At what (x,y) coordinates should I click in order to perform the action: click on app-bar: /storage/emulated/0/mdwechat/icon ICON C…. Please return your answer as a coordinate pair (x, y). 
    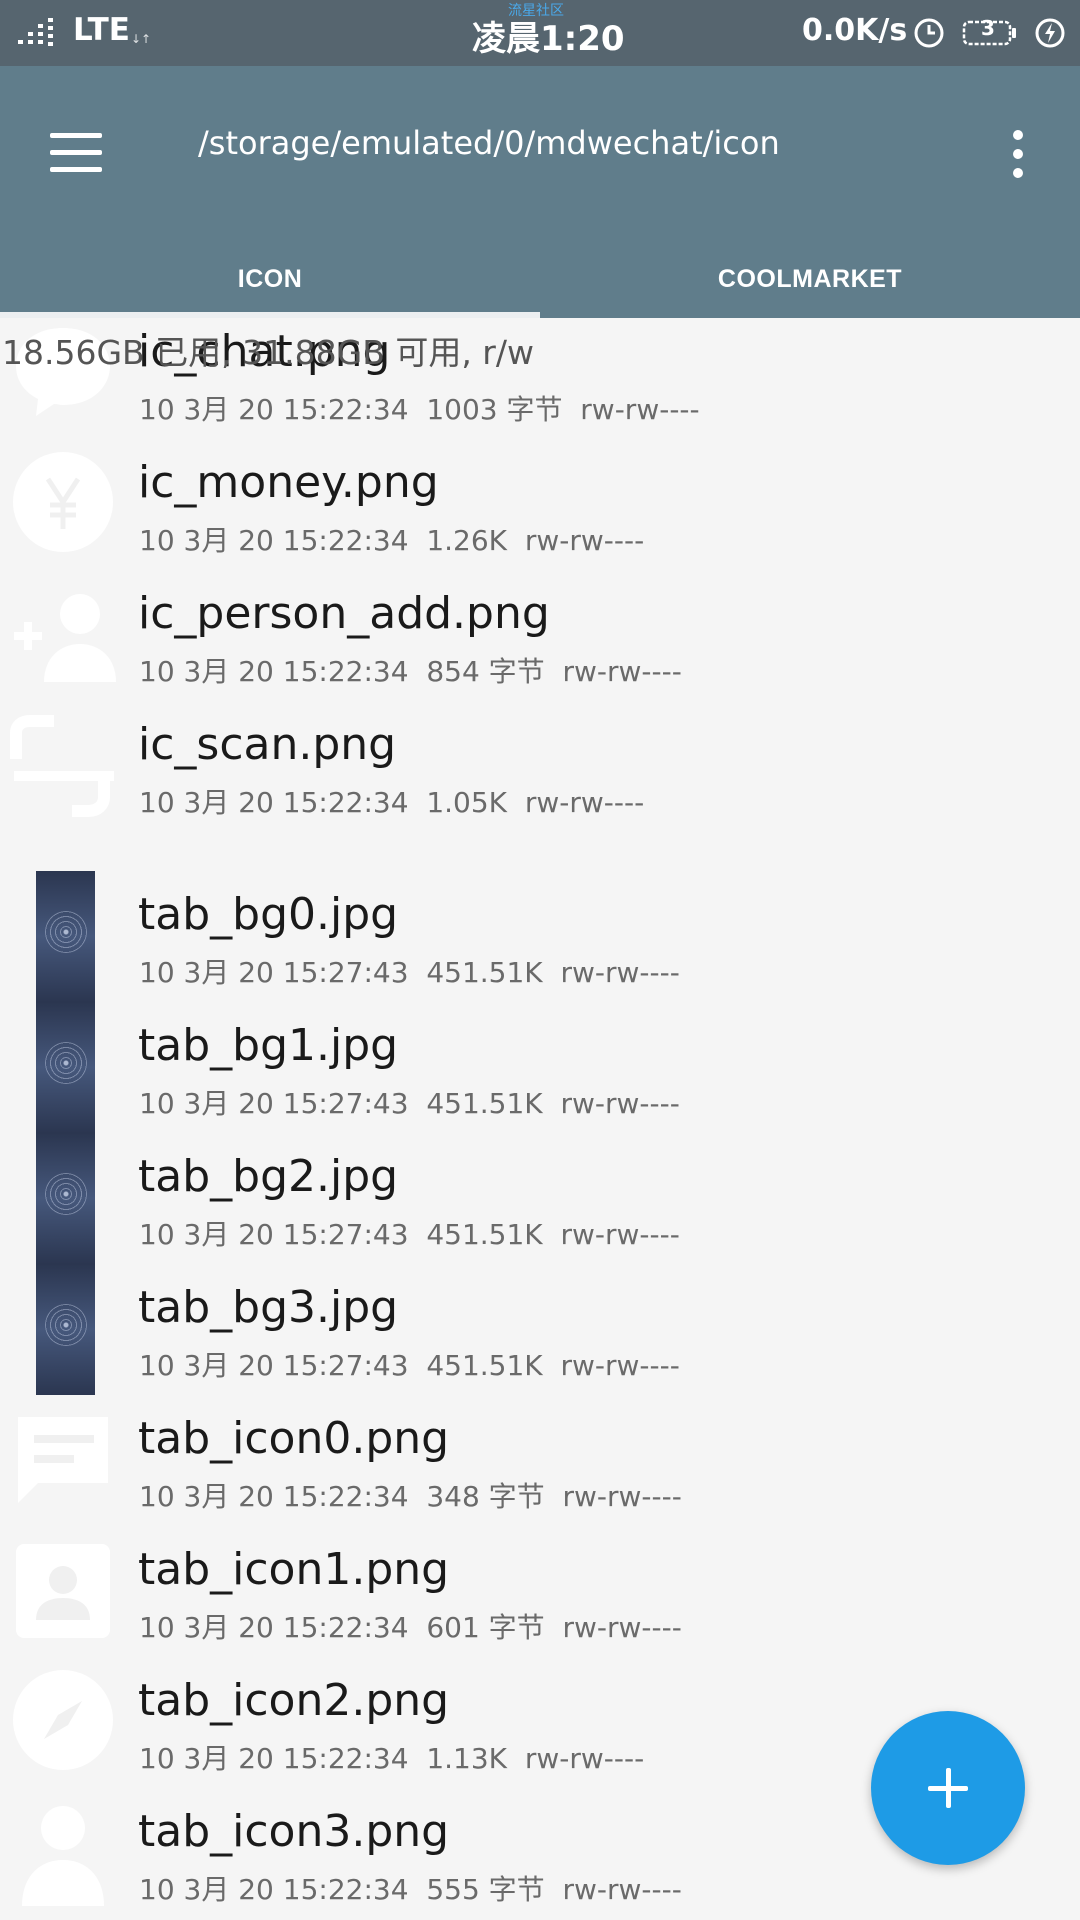
    Looking at the image, I should click on (540, 192).